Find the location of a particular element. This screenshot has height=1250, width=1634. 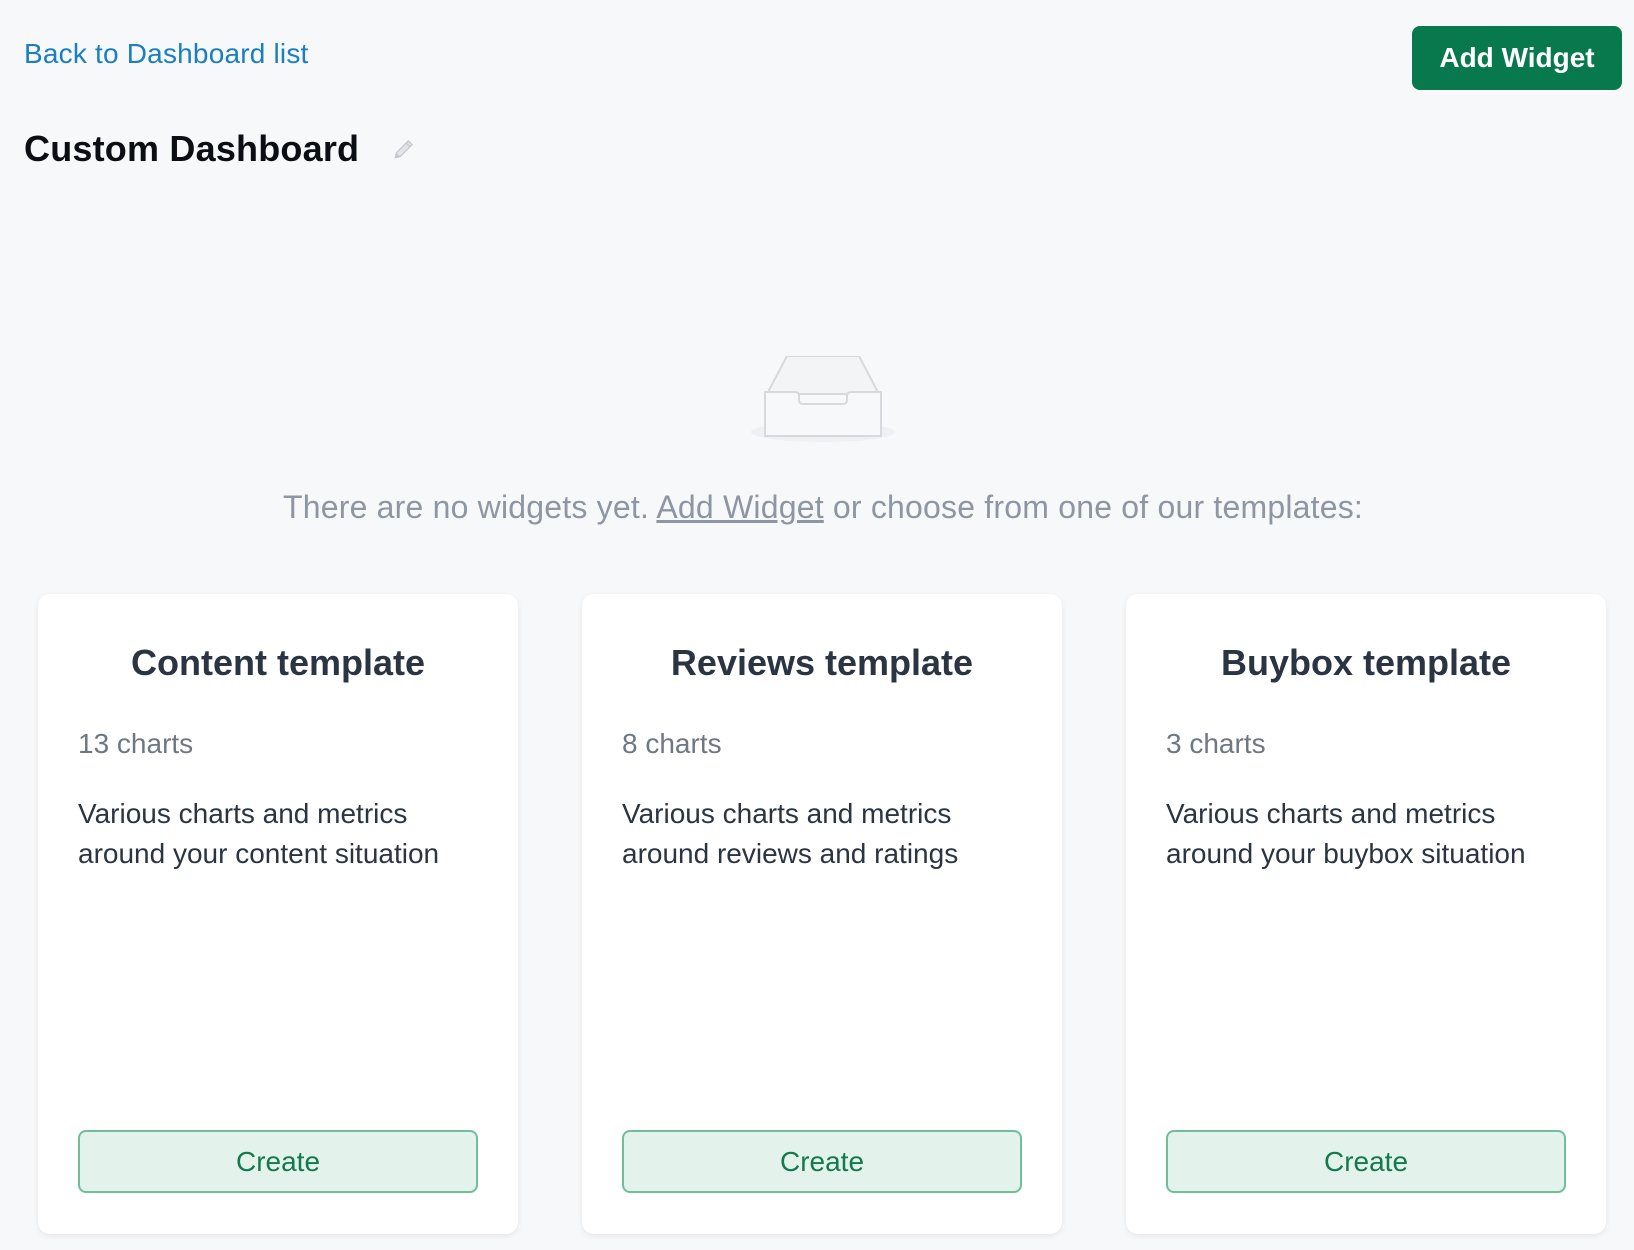

card-title: Reviews template is located at coordinates (822, 662).